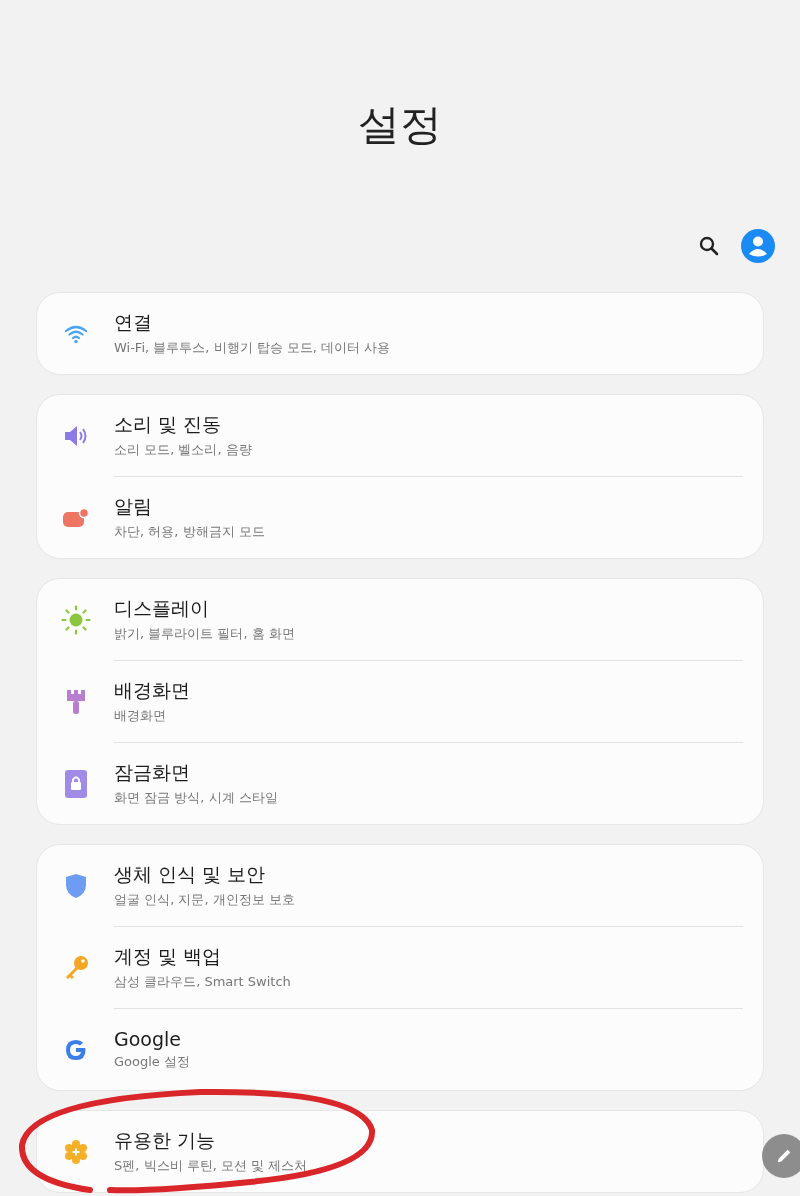 The image size is (800, 1196). Describe the element at coordinates (75, 885) in the screenshot. I see `shield-icon` at that location.